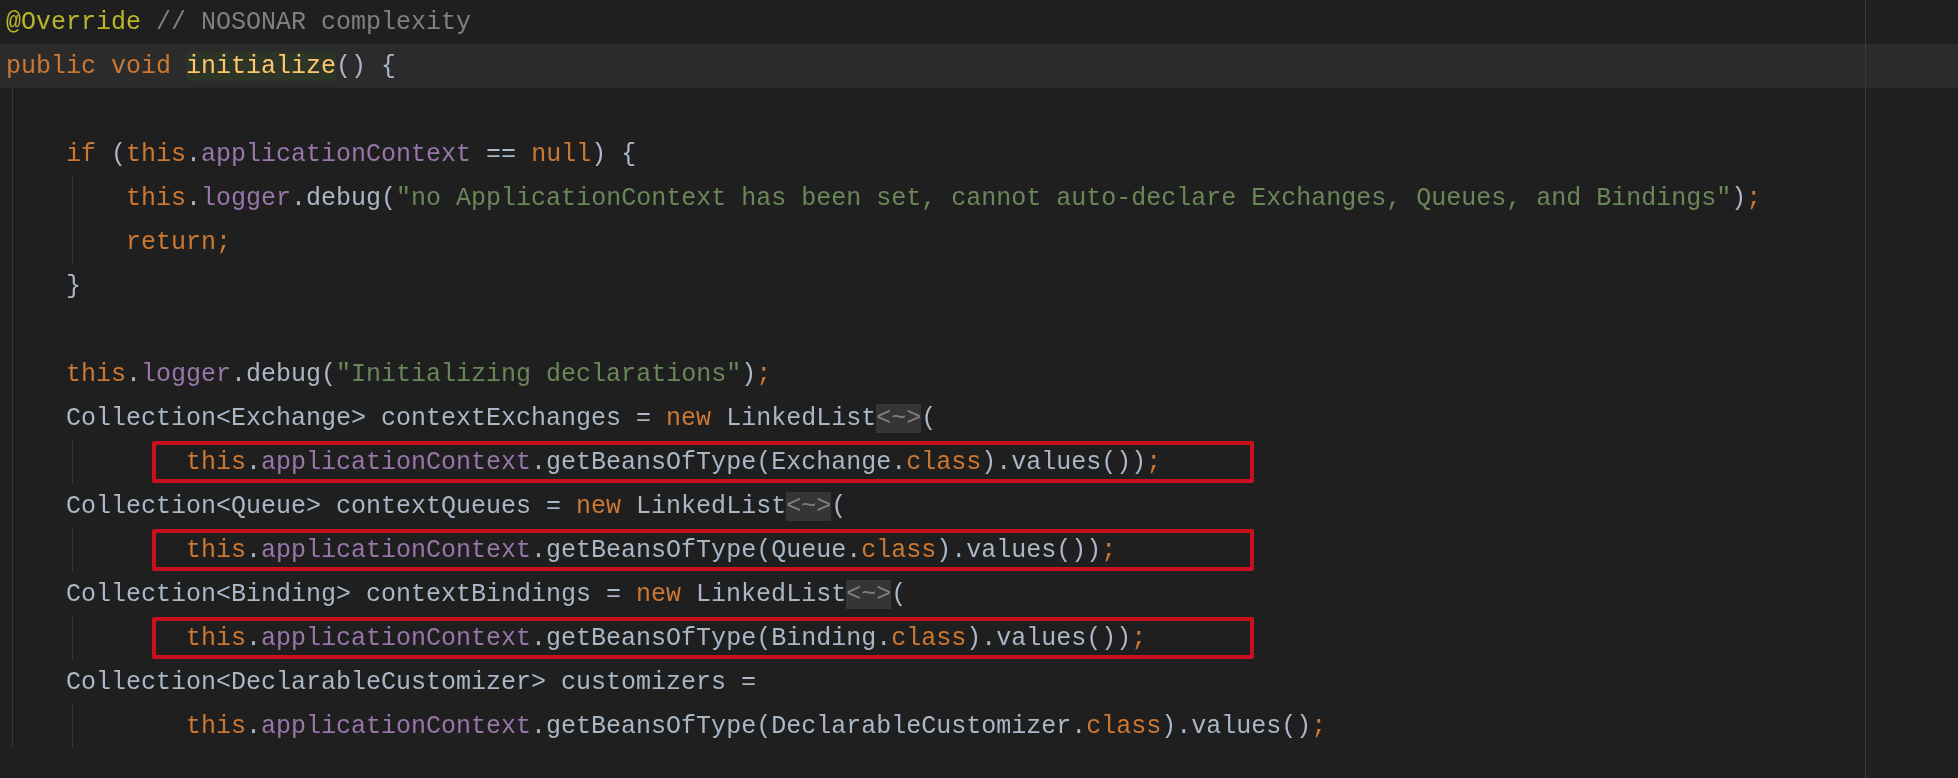 The height and width of the screenshot is (778, 1958). I want to click on code-line: this.applicationContext.getBeansOfType(Binding.class).values());, so click(666, 638).